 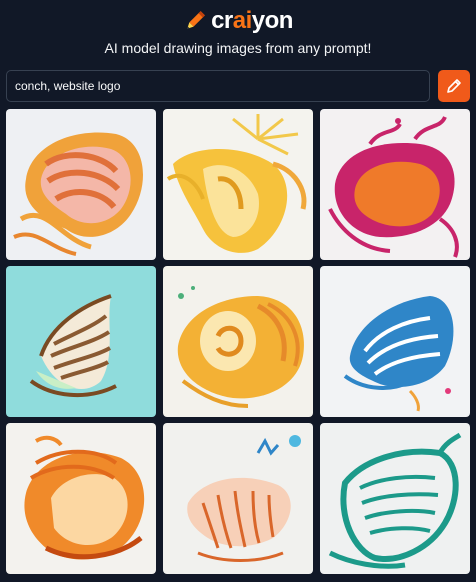 I want to click on app-logo: craiyon, so click(x=252, y=21).